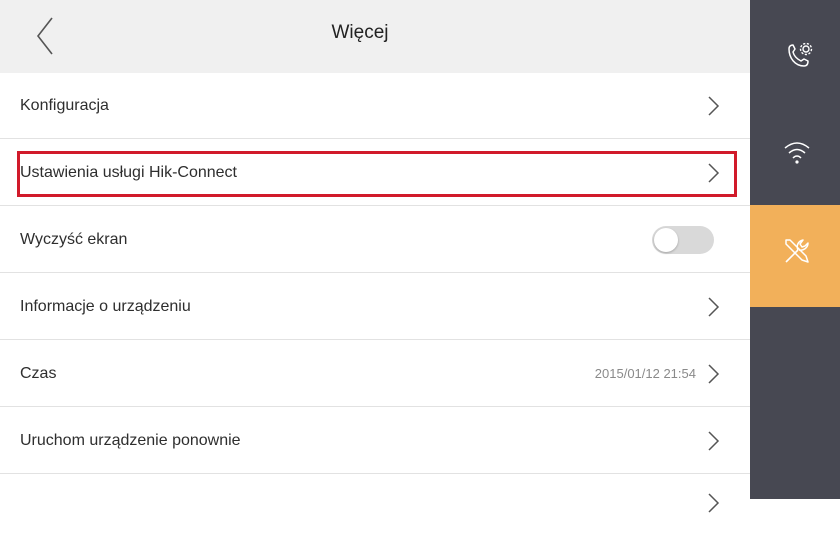  What do you see at coordinates (375, 307) in the screenshot?
I see `menu-item-informacje: Informacje o urządzeniu` at bounding box center [375, 307].